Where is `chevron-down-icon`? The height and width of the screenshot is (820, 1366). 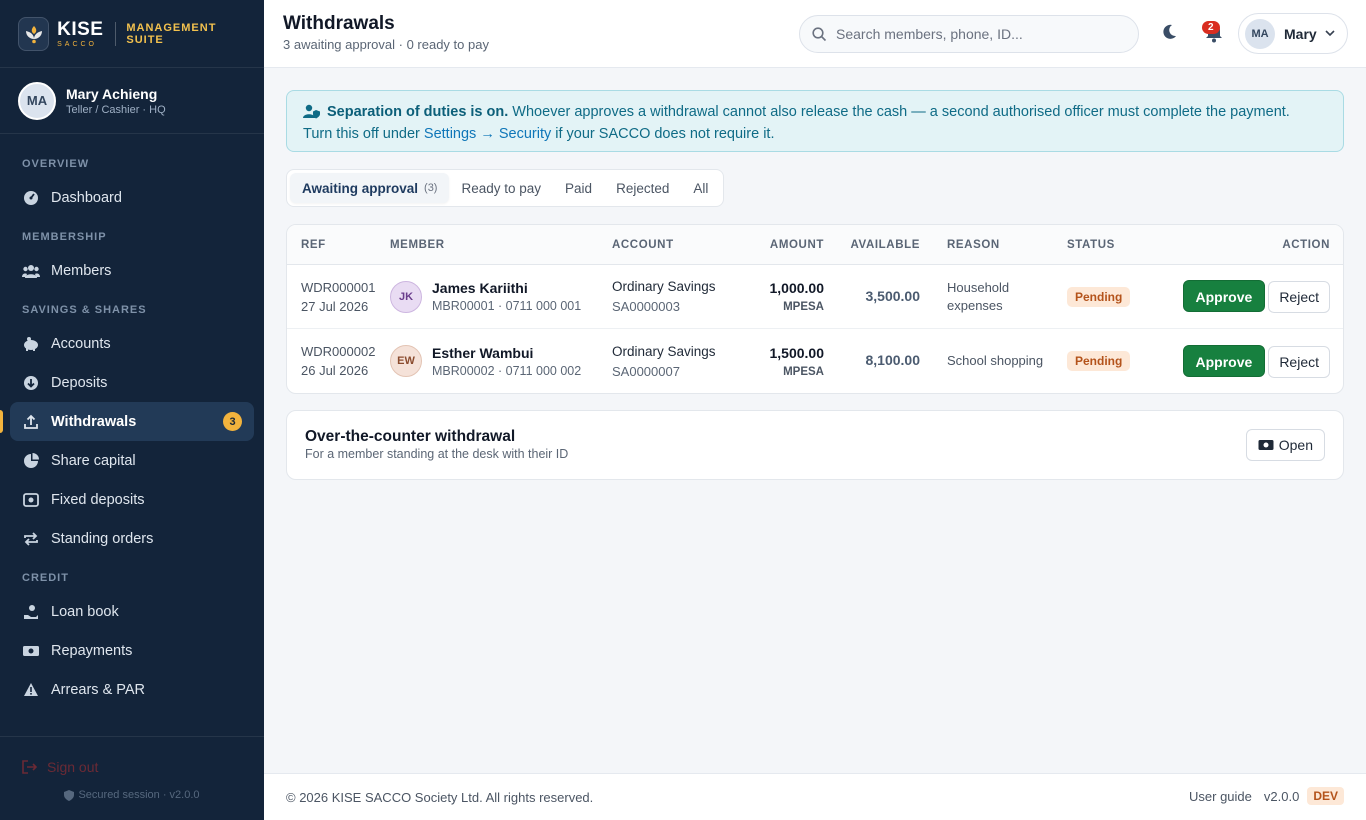 chevron-down-icon is located at coordinates (1330, 33).